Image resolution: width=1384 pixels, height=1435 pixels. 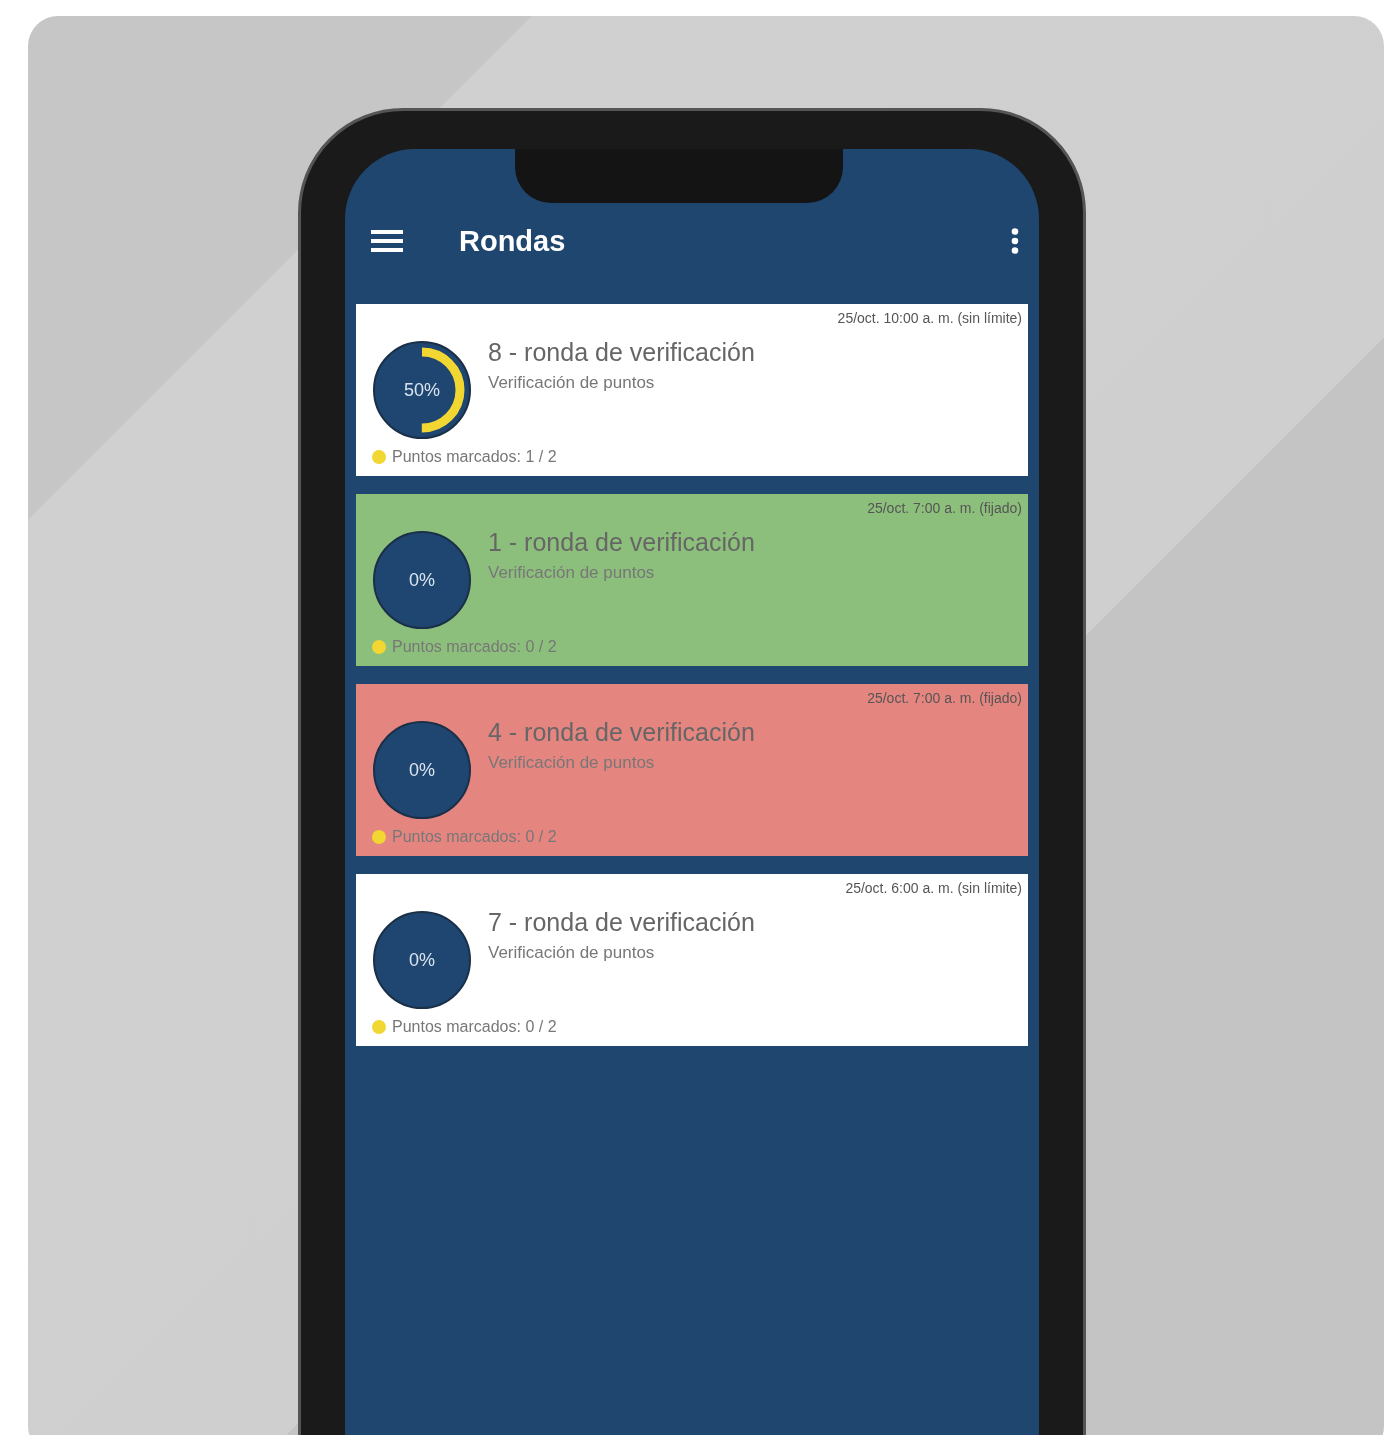 I want to click on round-date: 25/oct. 10:00 a. m. (sin límite), so click(x=929, y=318).